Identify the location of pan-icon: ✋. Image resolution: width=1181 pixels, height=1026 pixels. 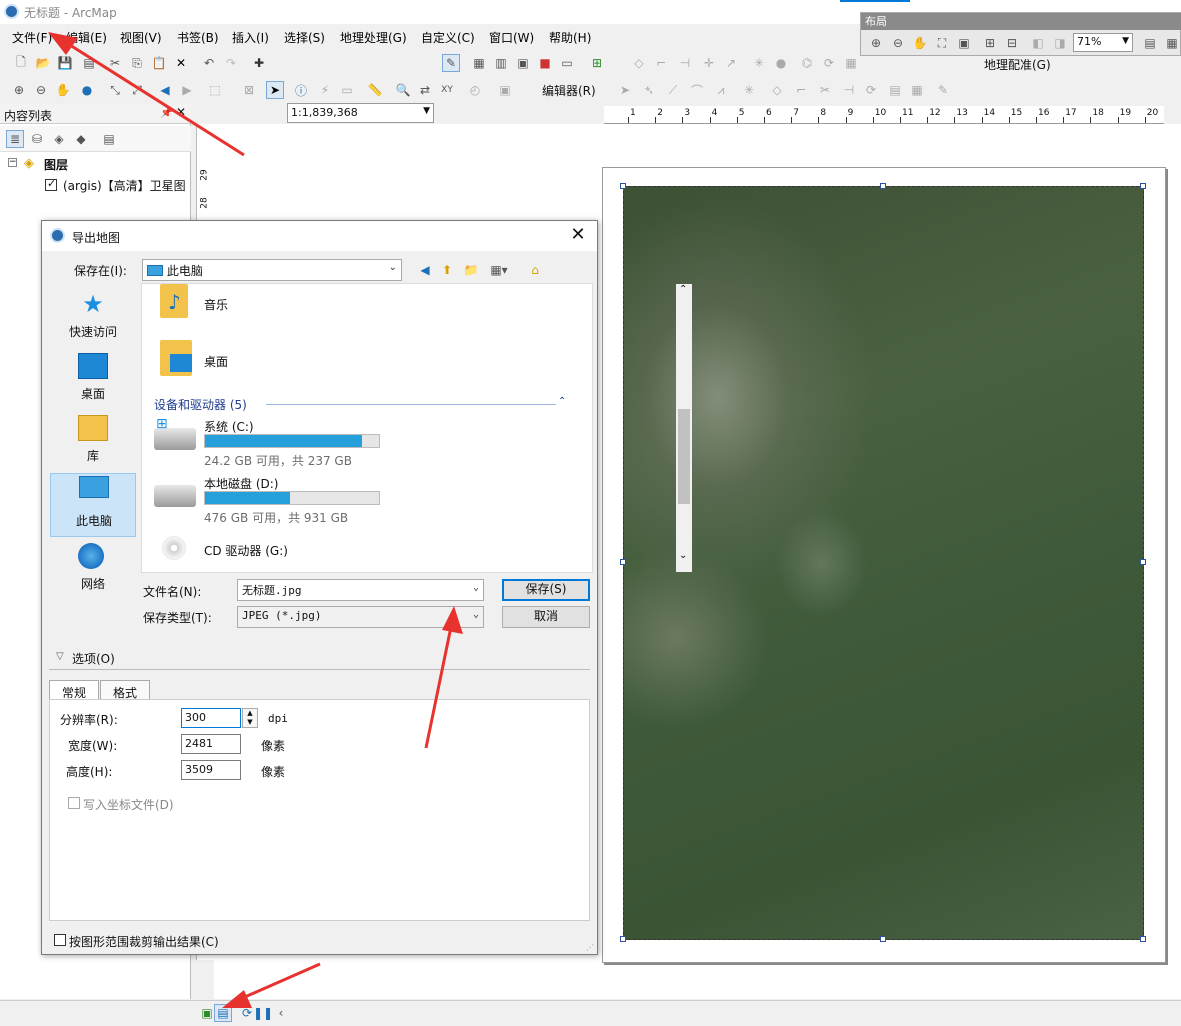
(63, 90).